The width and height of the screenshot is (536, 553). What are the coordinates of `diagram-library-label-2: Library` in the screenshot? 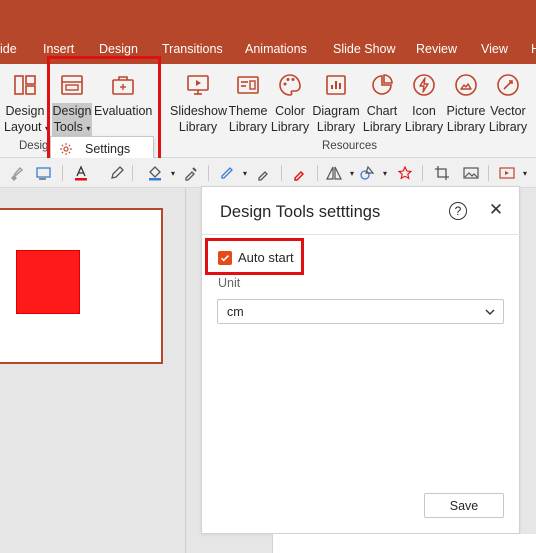 It's located at (336, 127).